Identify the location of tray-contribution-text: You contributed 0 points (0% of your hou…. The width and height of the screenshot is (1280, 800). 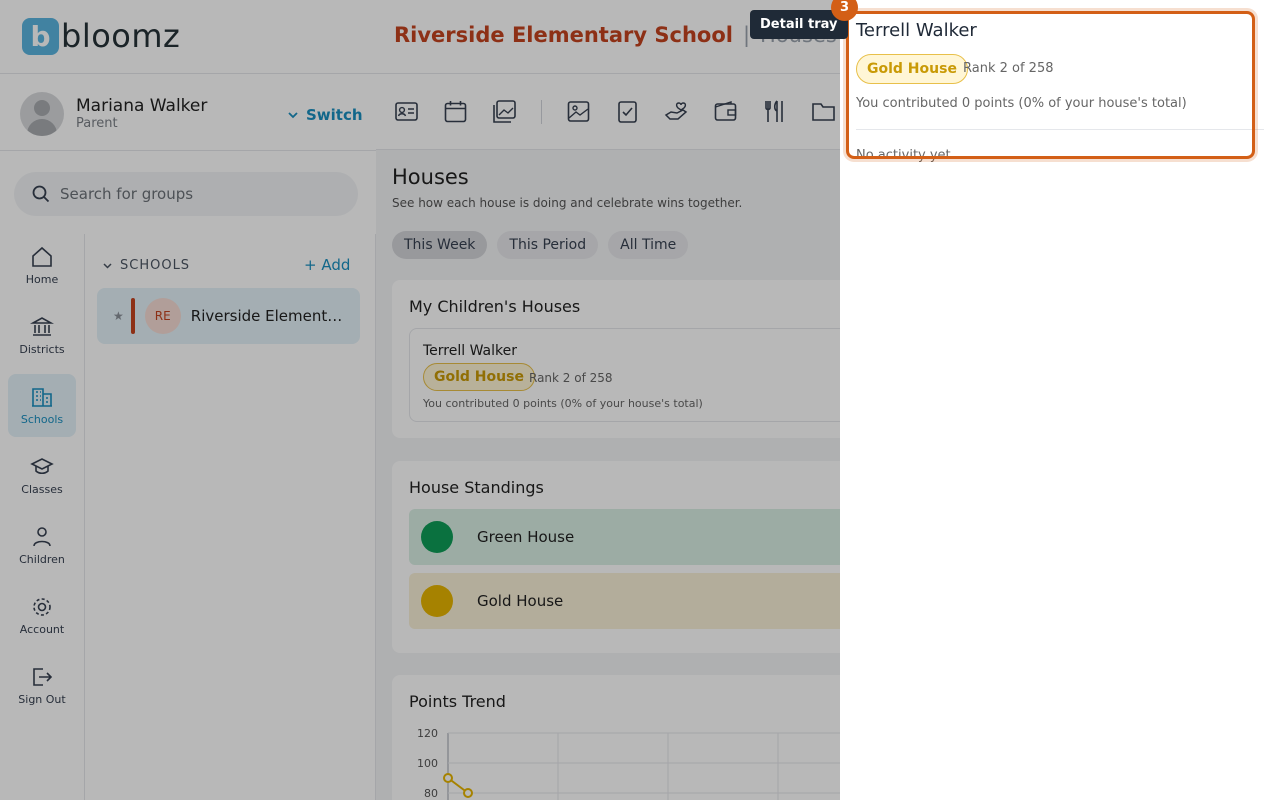
(1021, 103).